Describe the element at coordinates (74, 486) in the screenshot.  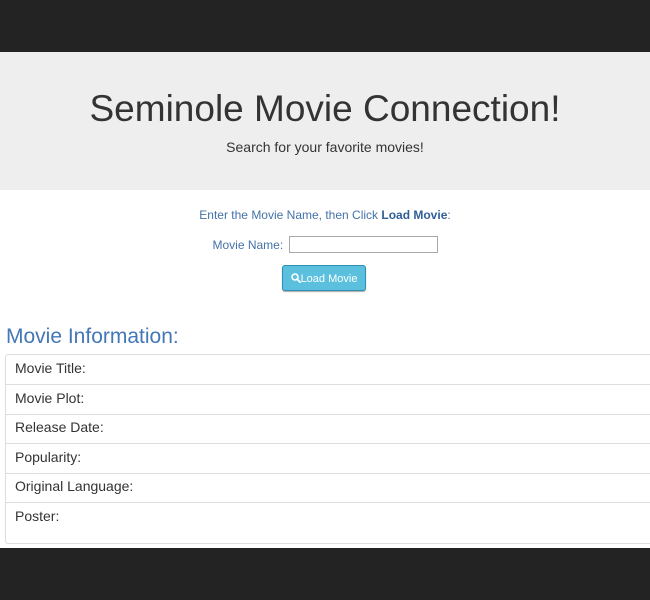
I see `original-language-label: Original Language:` at that location.